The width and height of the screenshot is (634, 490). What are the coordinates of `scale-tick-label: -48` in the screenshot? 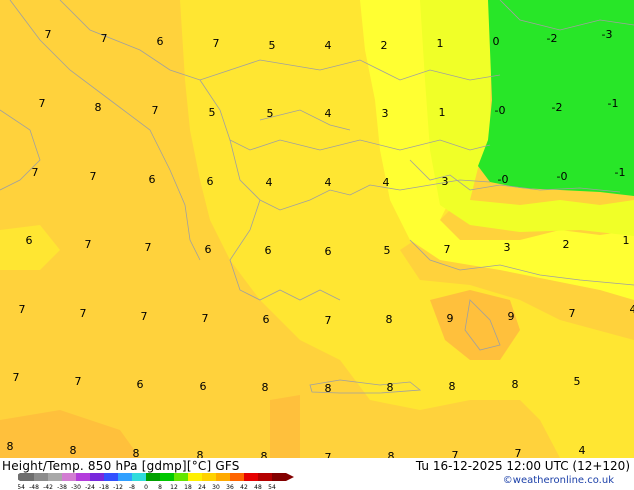 It's located at (34, 487).